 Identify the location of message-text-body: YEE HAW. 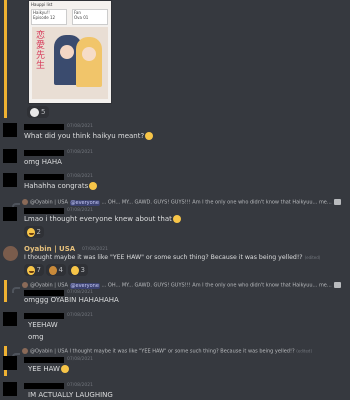
(44, 369).